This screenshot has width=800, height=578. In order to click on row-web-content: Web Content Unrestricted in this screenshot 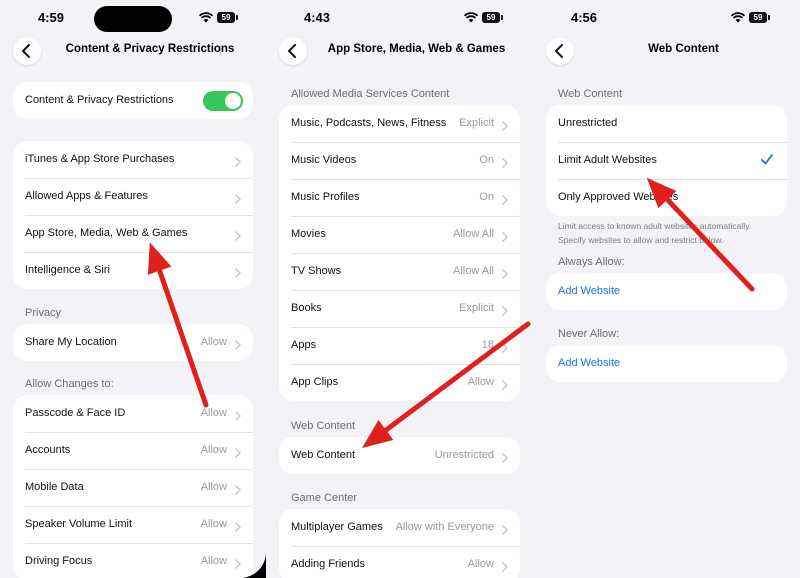, I will do `click(399, 455)`.